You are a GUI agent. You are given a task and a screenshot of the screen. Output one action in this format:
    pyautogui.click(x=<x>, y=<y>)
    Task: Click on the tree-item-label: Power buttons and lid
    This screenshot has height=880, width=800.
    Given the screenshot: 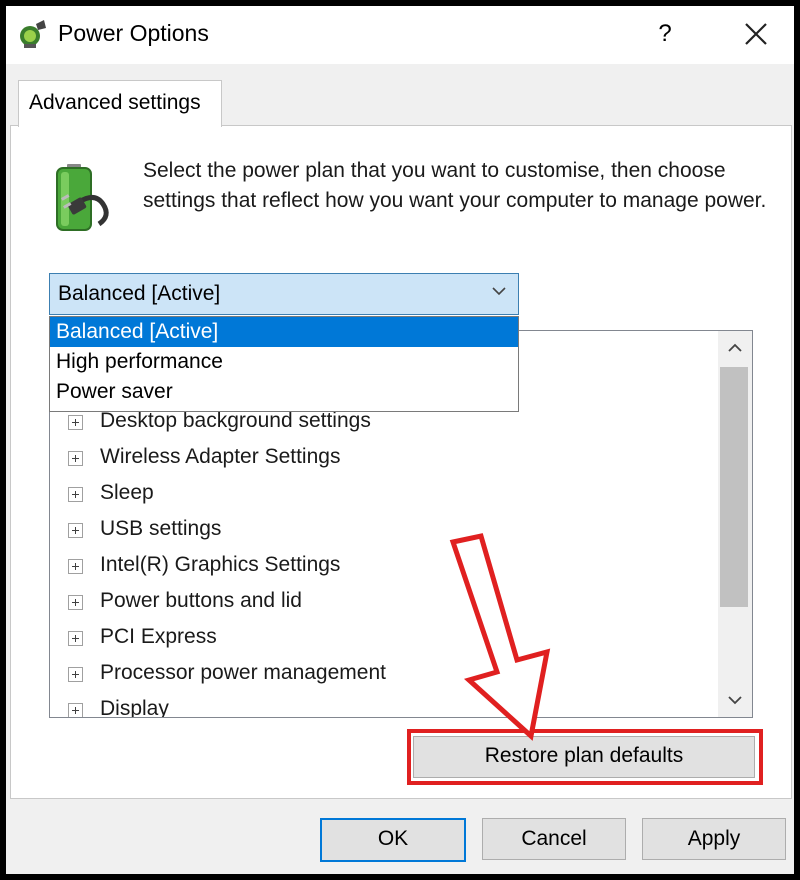 What is the action you would take?
    pyautogui.click(x=201, y=600)
    